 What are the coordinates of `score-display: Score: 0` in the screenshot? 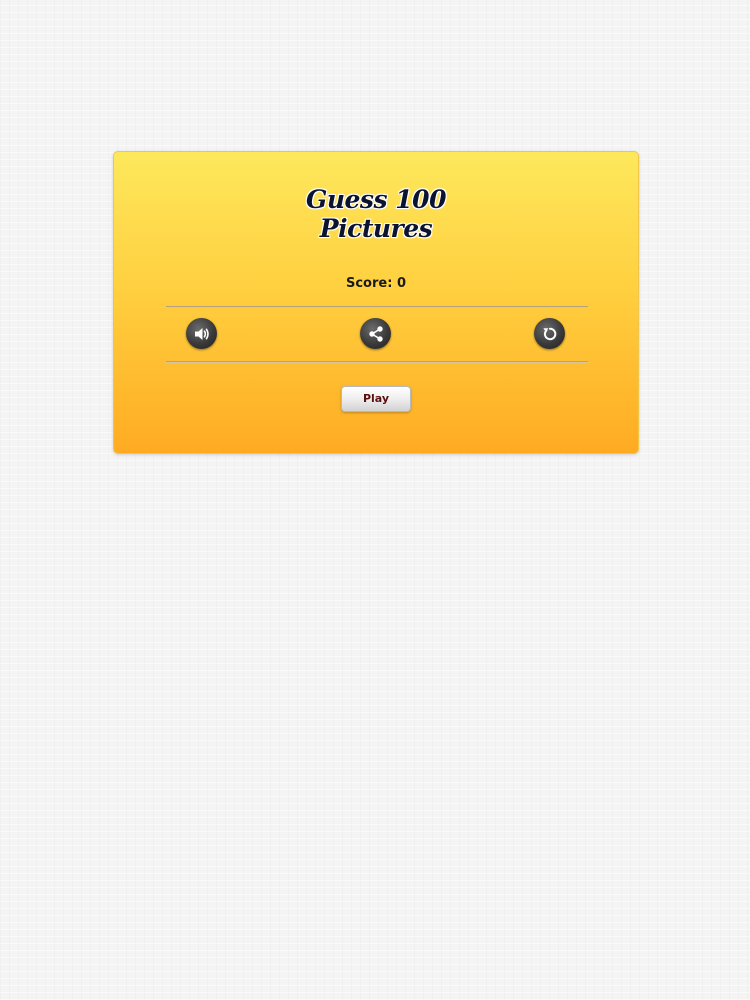 It's located at (376, 283).